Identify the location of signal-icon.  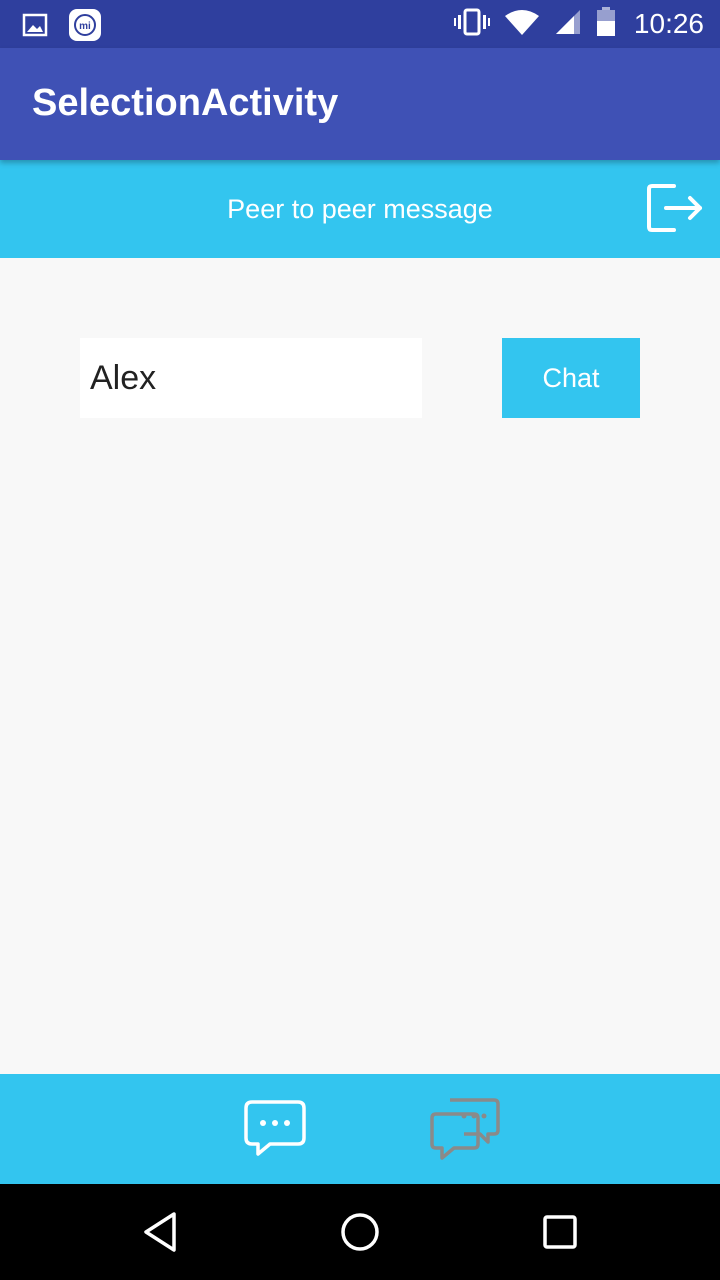
(568, 24).